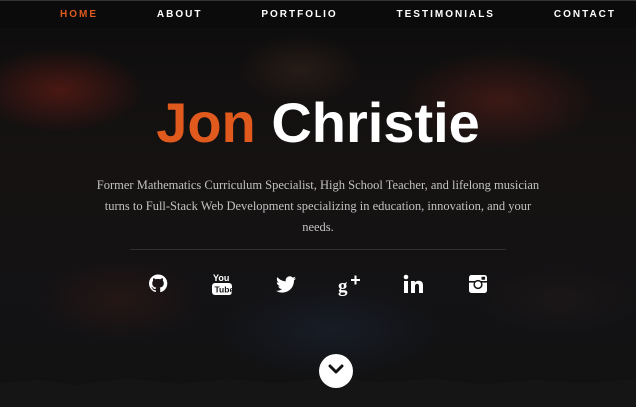  What do you see at coordinates (222, 284) in the screenshot?
I see `youtube-icon: You Tube` at bounding box center [222, 284].